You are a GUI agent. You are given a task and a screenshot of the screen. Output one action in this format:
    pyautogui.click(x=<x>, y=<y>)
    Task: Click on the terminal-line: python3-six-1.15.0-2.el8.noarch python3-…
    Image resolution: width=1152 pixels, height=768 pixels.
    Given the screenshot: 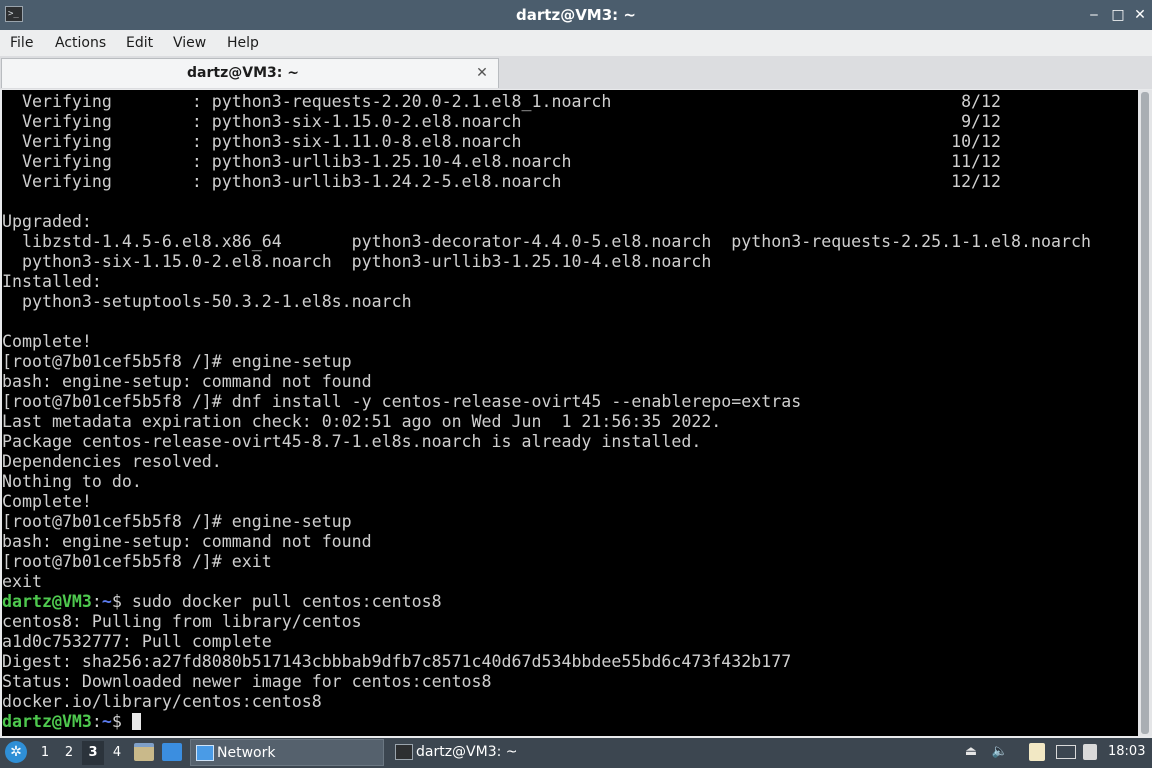 What is the action you would take?
    pyautogui.click(x=357, y=261)
    